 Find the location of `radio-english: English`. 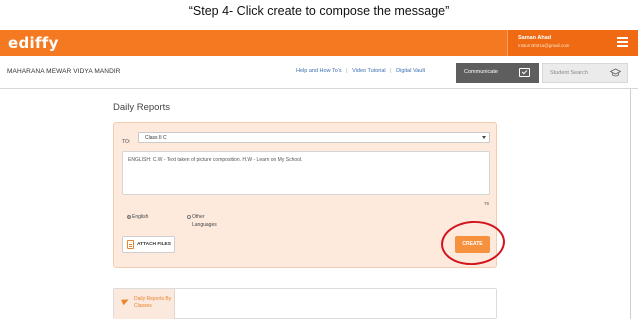

radio-english: English is located at coordinates (137, 217).